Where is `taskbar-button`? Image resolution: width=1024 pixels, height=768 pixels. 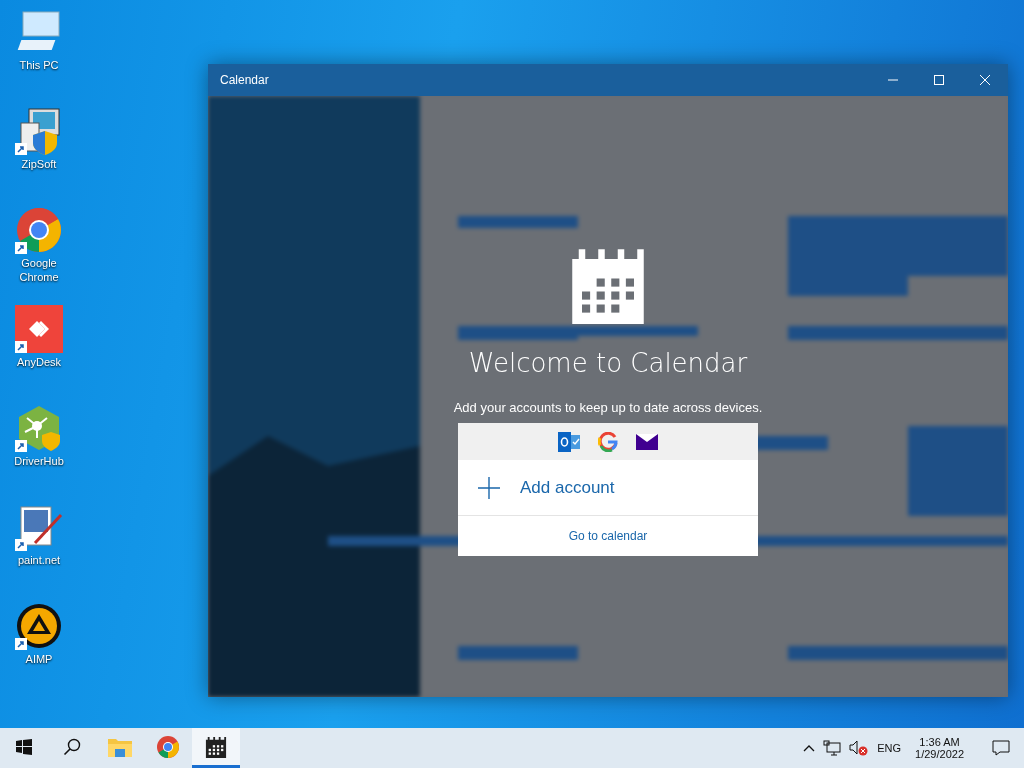
taskbar-button is located at coordinates (216, 748).